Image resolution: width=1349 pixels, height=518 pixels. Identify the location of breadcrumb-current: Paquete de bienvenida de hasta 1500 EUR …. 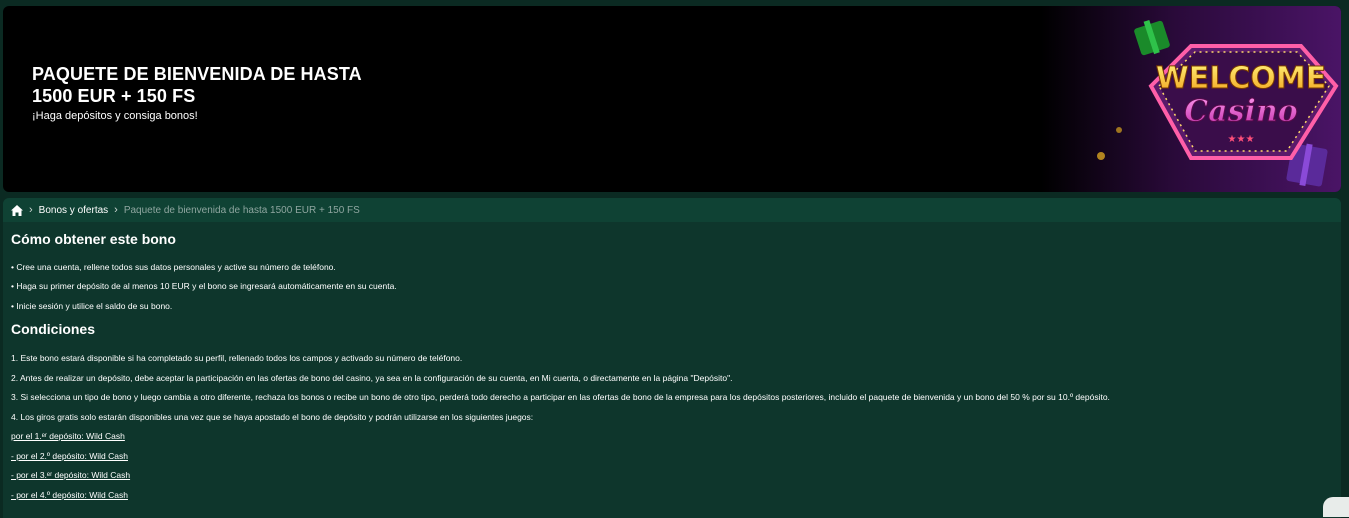
(241, 210).